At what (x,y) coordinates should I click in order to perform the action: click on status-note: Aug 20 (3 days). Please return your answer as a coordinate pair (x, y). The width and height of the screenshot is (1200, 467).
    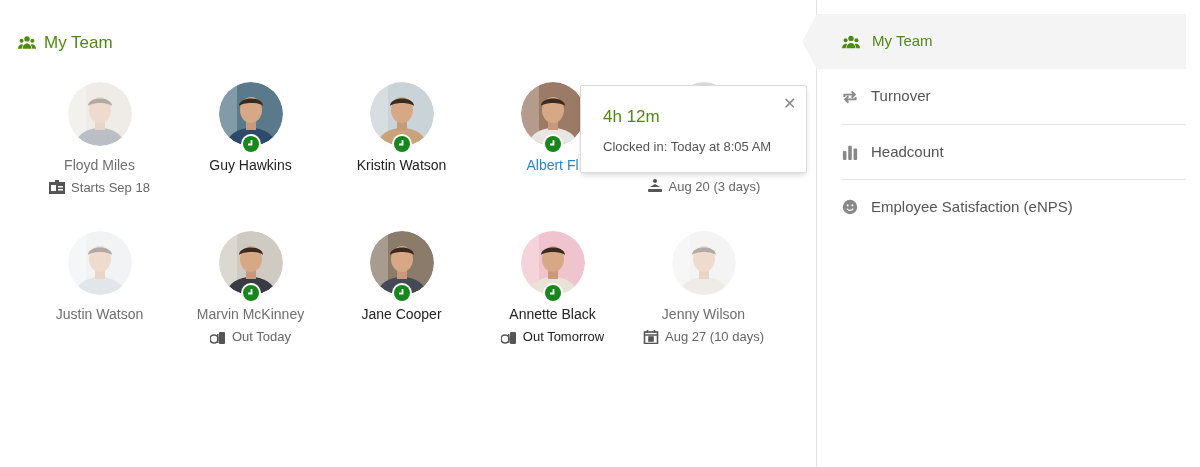
    Looking at the image, I should click on (714, 186).